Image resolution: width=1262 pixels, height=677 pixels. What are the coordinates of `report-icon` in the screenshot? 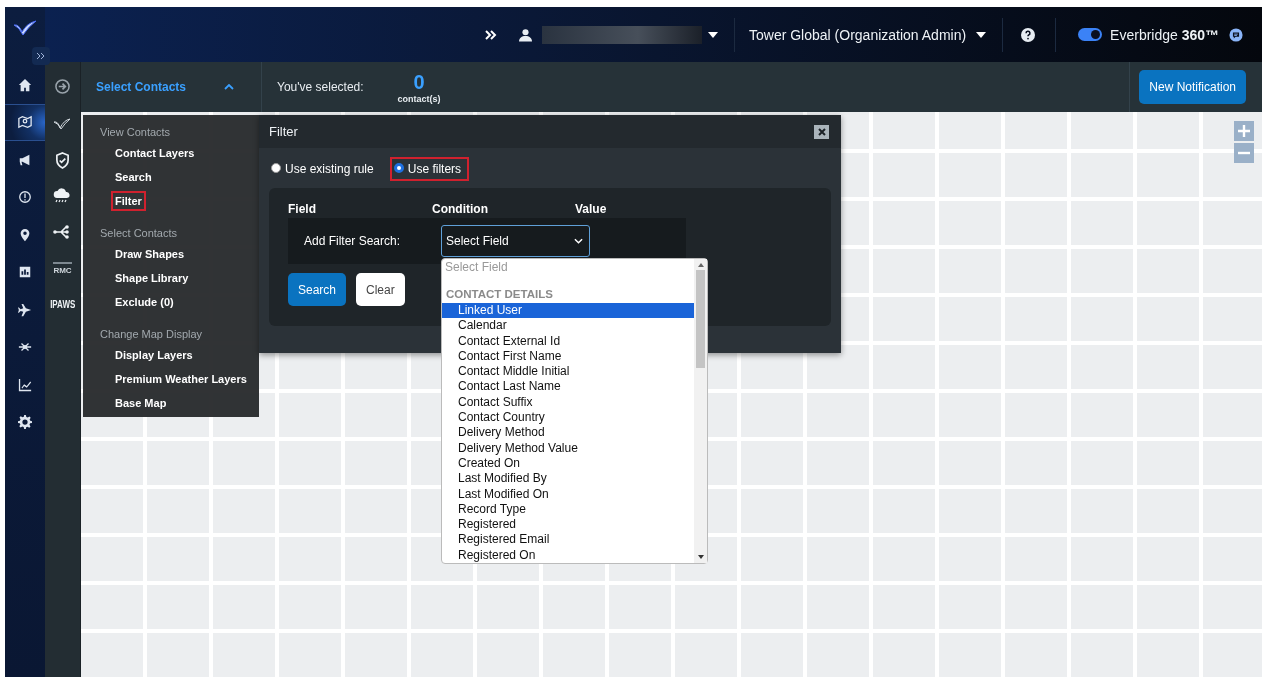 It's located at (25, 272).